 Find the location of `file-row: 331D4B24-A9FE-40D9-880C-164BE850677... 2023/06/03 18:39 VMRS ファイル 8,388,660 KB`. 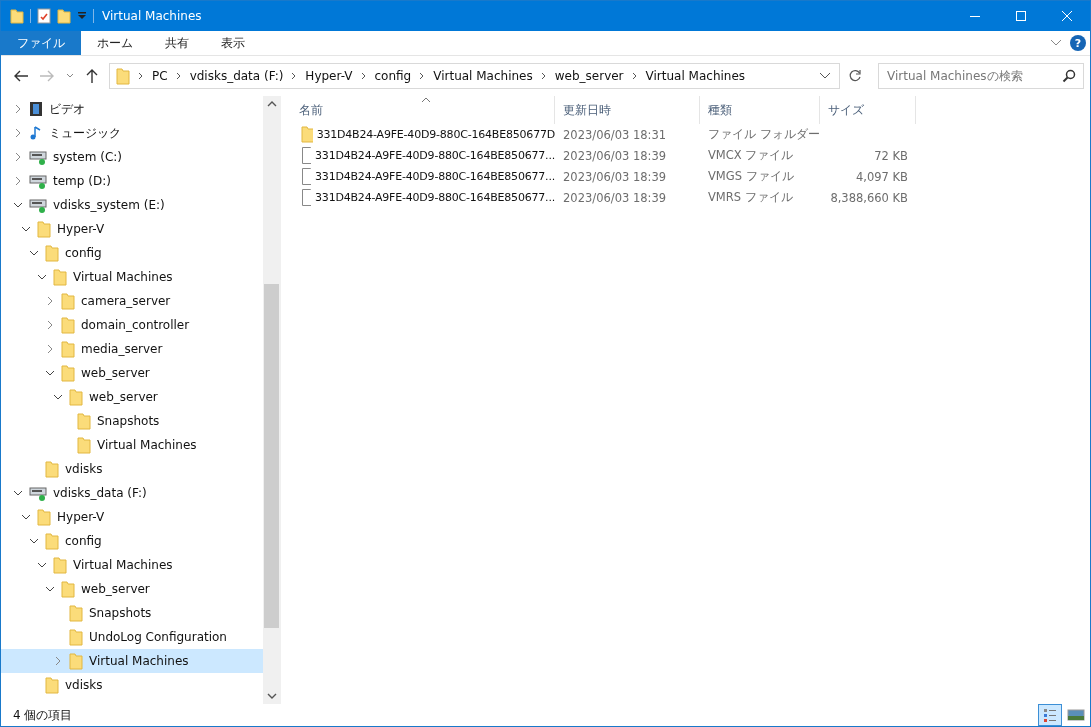

file-row: 331D4B24-A9FE-40D9-880C-164BE850677... 2023/06/03 18:39 VMRS ファイル 8,388,660 KB is located at coordinates (690, 197).